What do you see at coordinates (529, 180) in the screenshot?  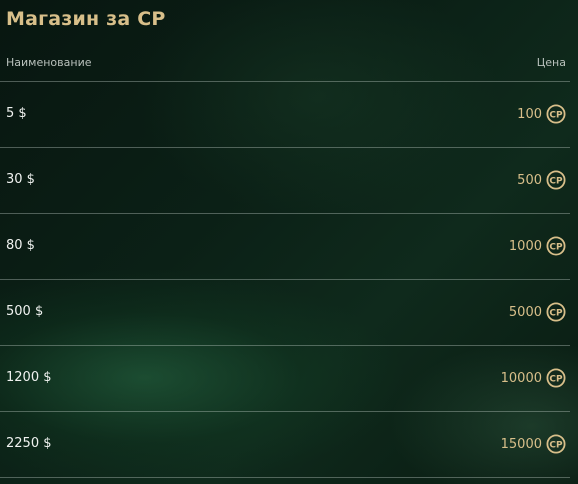 I see `price-value: 500` at bounding box center [529, 180].